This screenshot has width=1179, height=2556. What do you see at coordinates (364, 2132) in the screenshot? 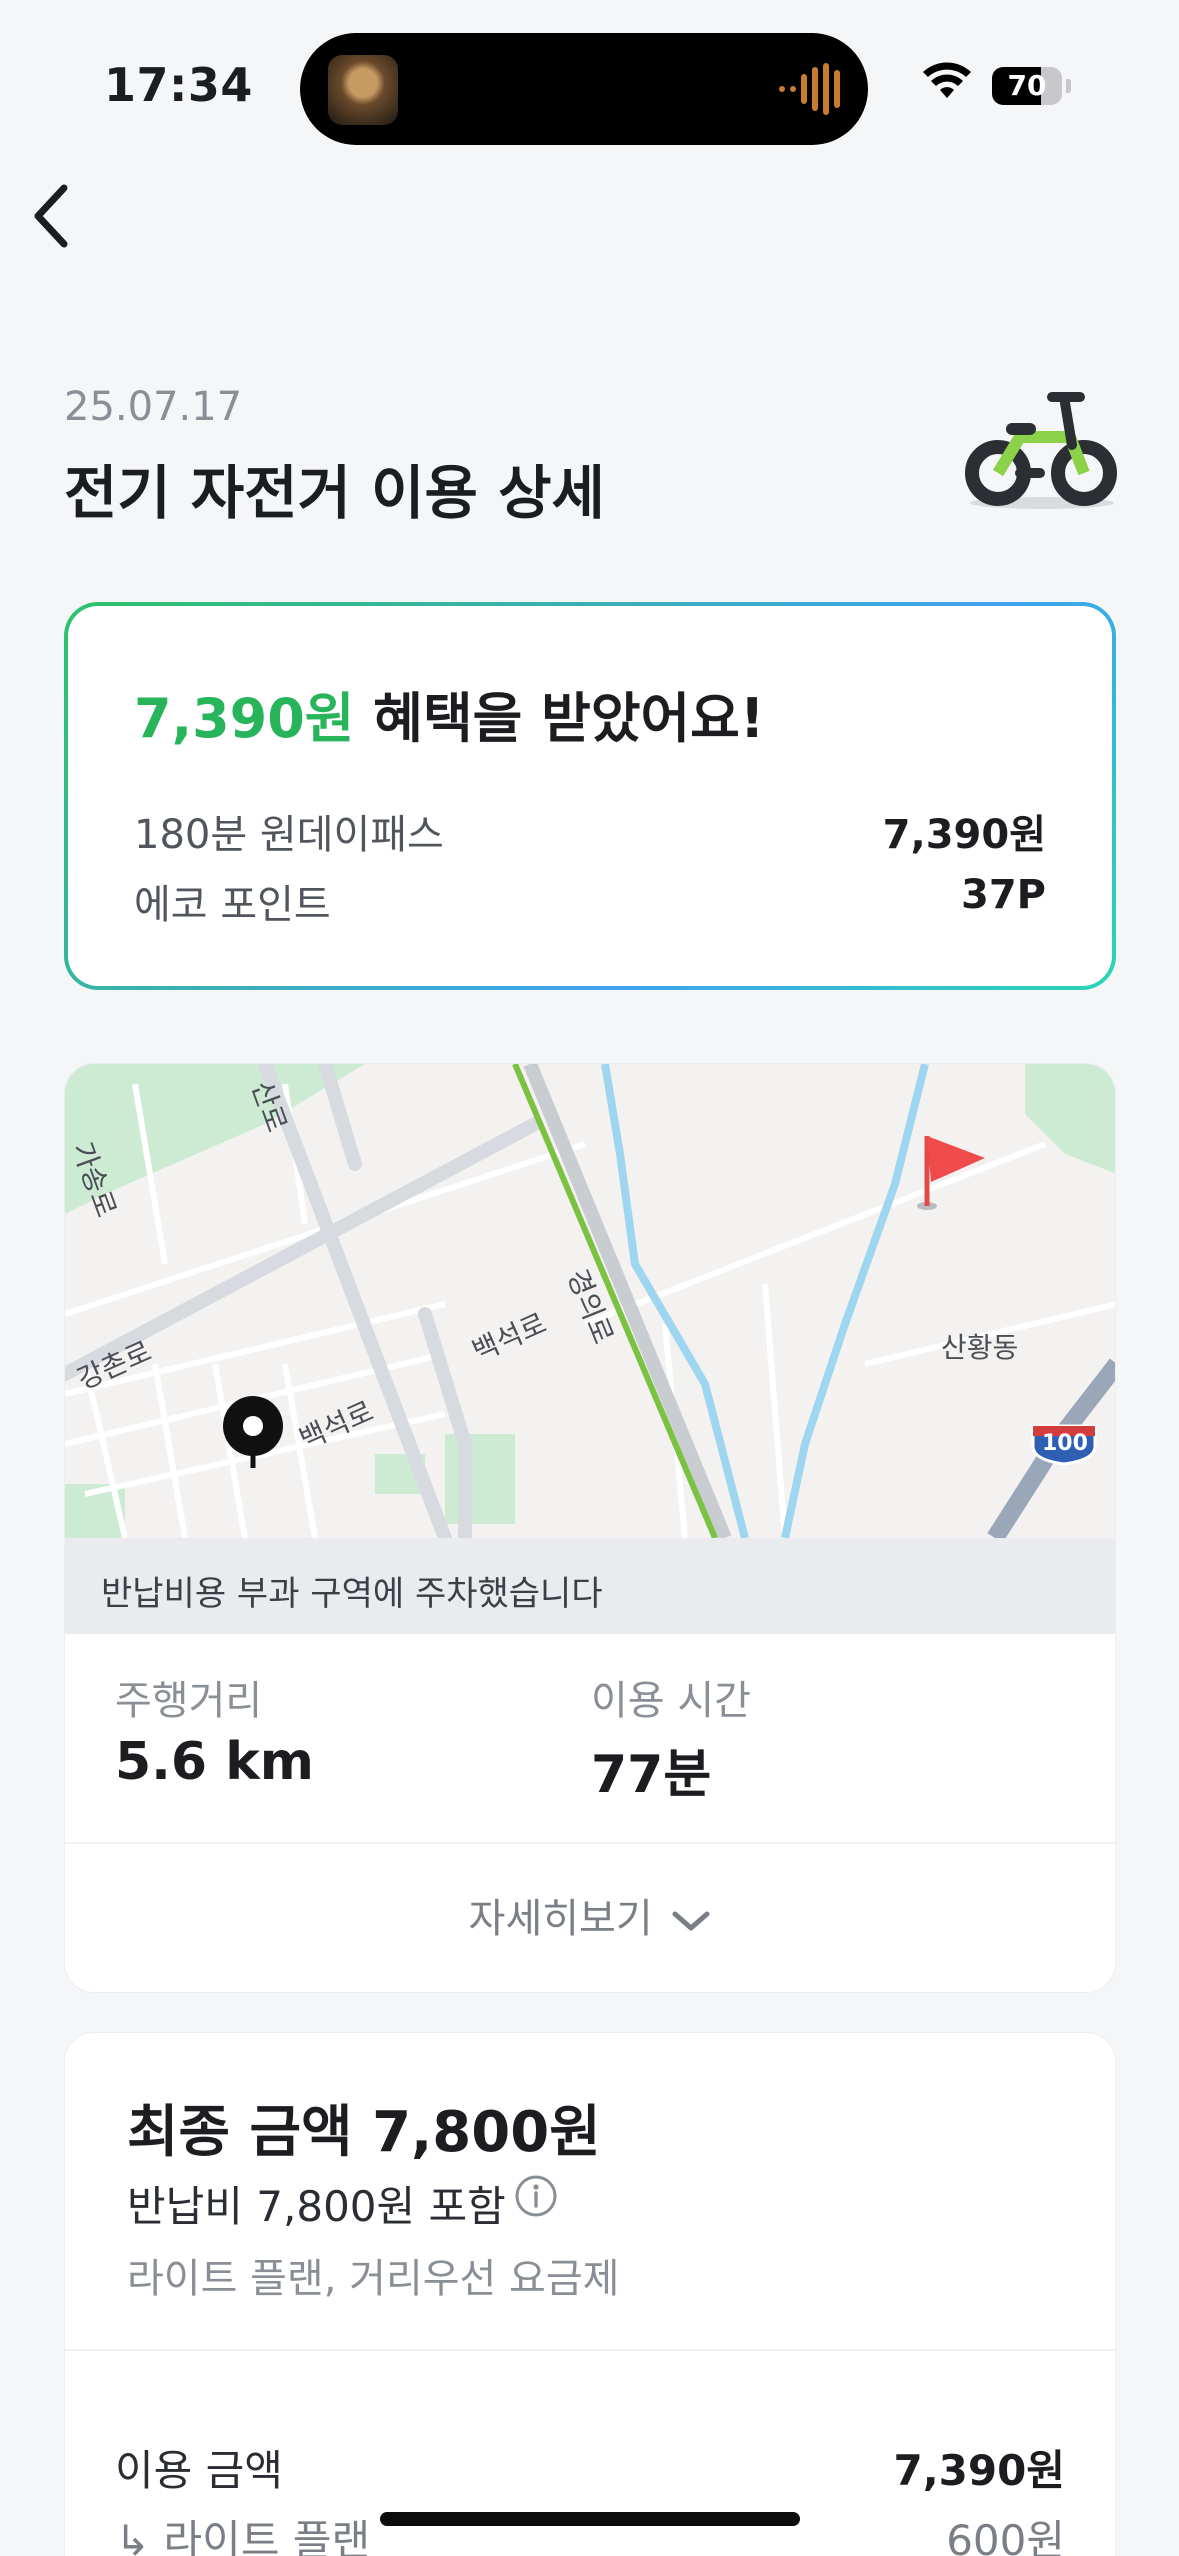
I see `final-amount-title: 최종 금액 7,800원` at bounding box center [364, 2132].